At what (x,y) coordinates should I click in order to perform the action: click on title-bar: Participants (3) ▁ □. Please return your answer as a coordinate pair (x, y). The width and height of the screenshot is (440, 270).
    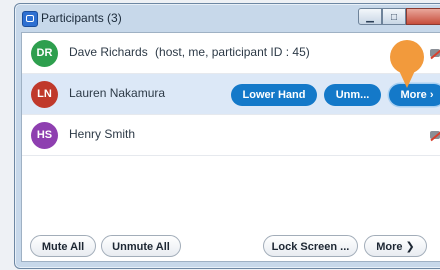
    Looking at the image, I should click on (227, 18).